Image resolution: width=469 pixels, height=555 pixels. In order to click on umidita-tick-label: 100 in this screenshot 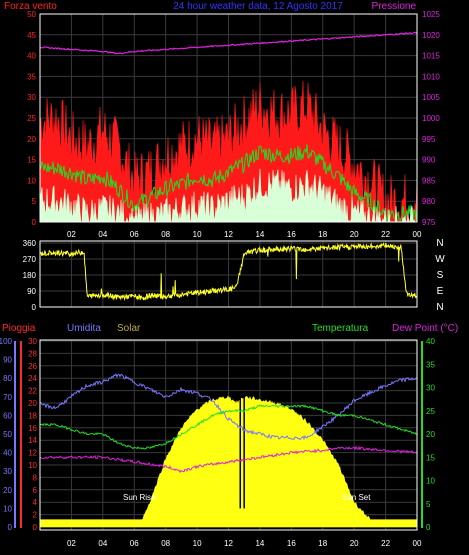, I will do `click(6, 341)`.